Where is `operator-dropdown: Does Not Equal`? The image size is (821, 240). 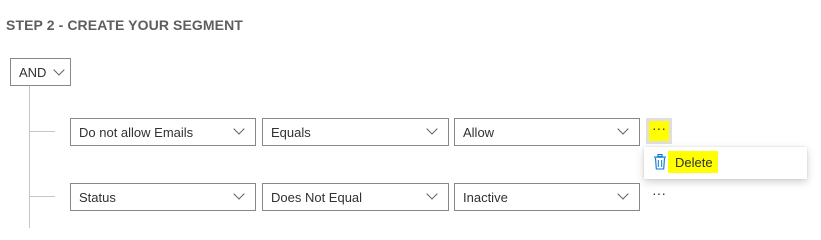 operator-dropdown: Does Not Equal is located at coordinates (355, 197).